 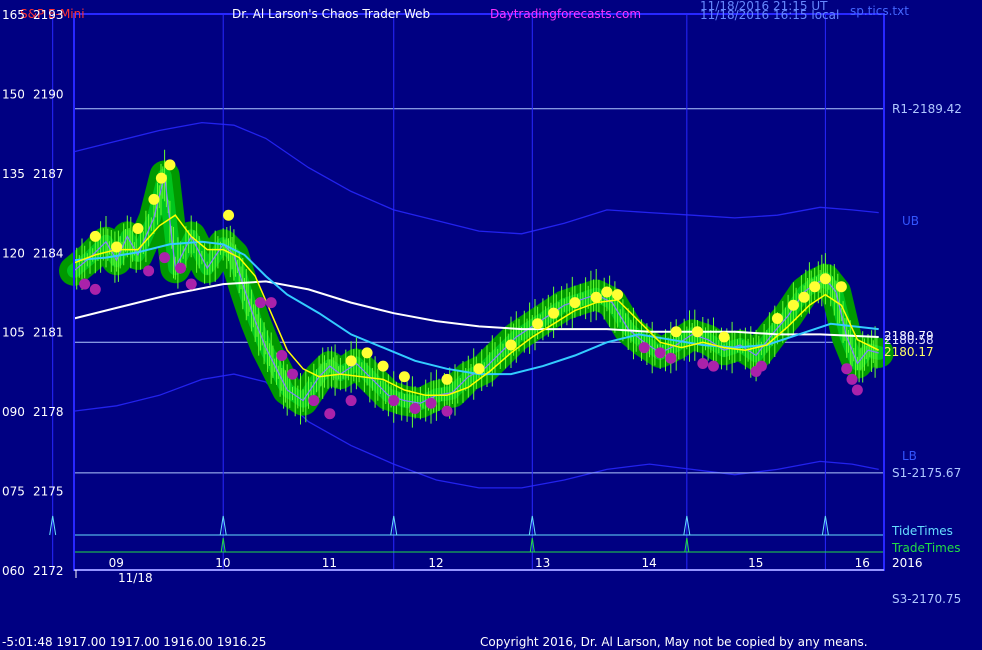 What do you see at coordinates (13, 333) in the screenshot?
I see `y-tick-left: 105` at bounding box center [13, 333].